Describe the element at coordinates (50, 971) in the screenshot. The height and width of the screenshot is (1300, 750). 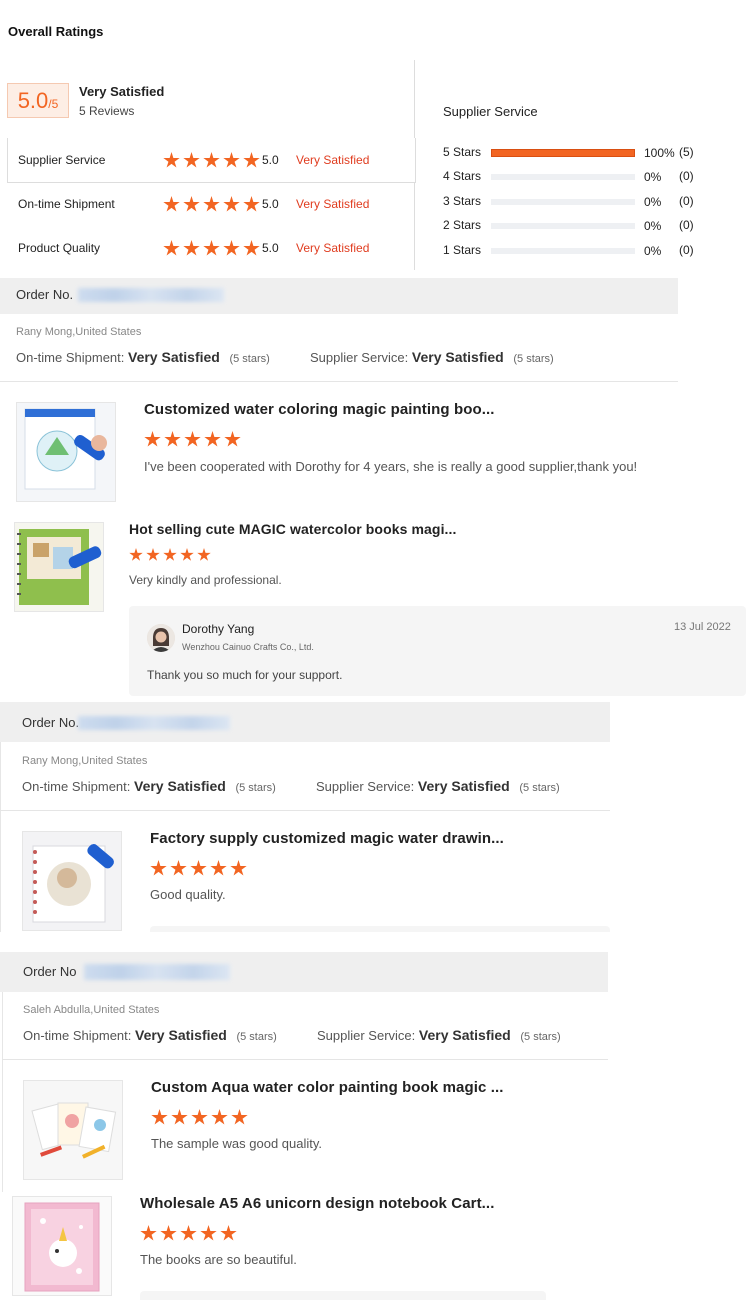
I see `order-number-label: Order No` at that location.